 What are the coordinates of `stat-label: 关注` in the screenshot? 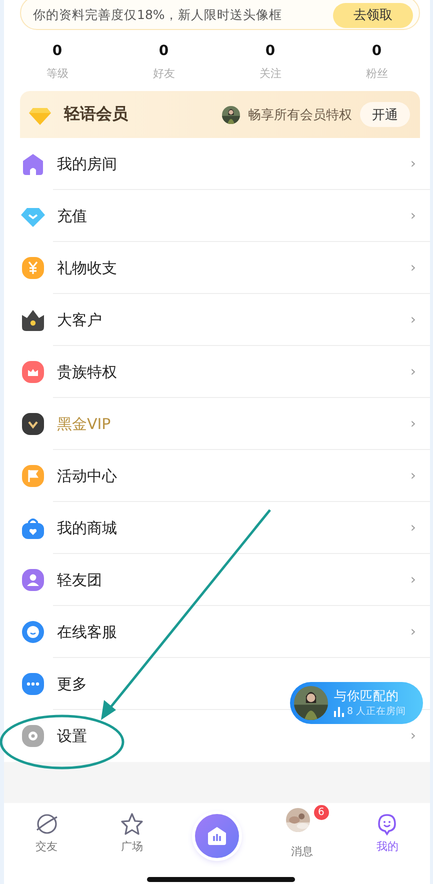 It's located at (270, 73).